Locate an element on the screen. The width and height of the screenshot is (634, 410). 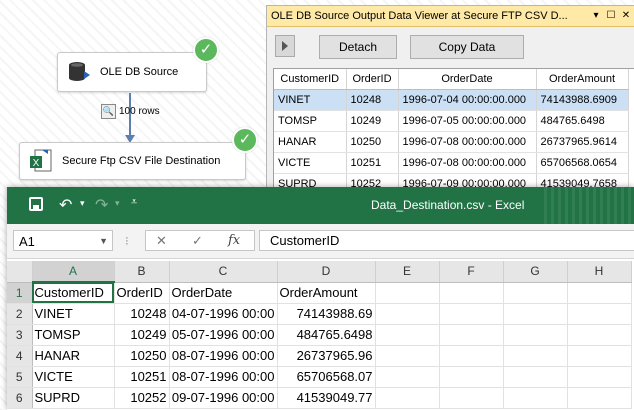
row-header: 3 is located at coordinates (20, 335).